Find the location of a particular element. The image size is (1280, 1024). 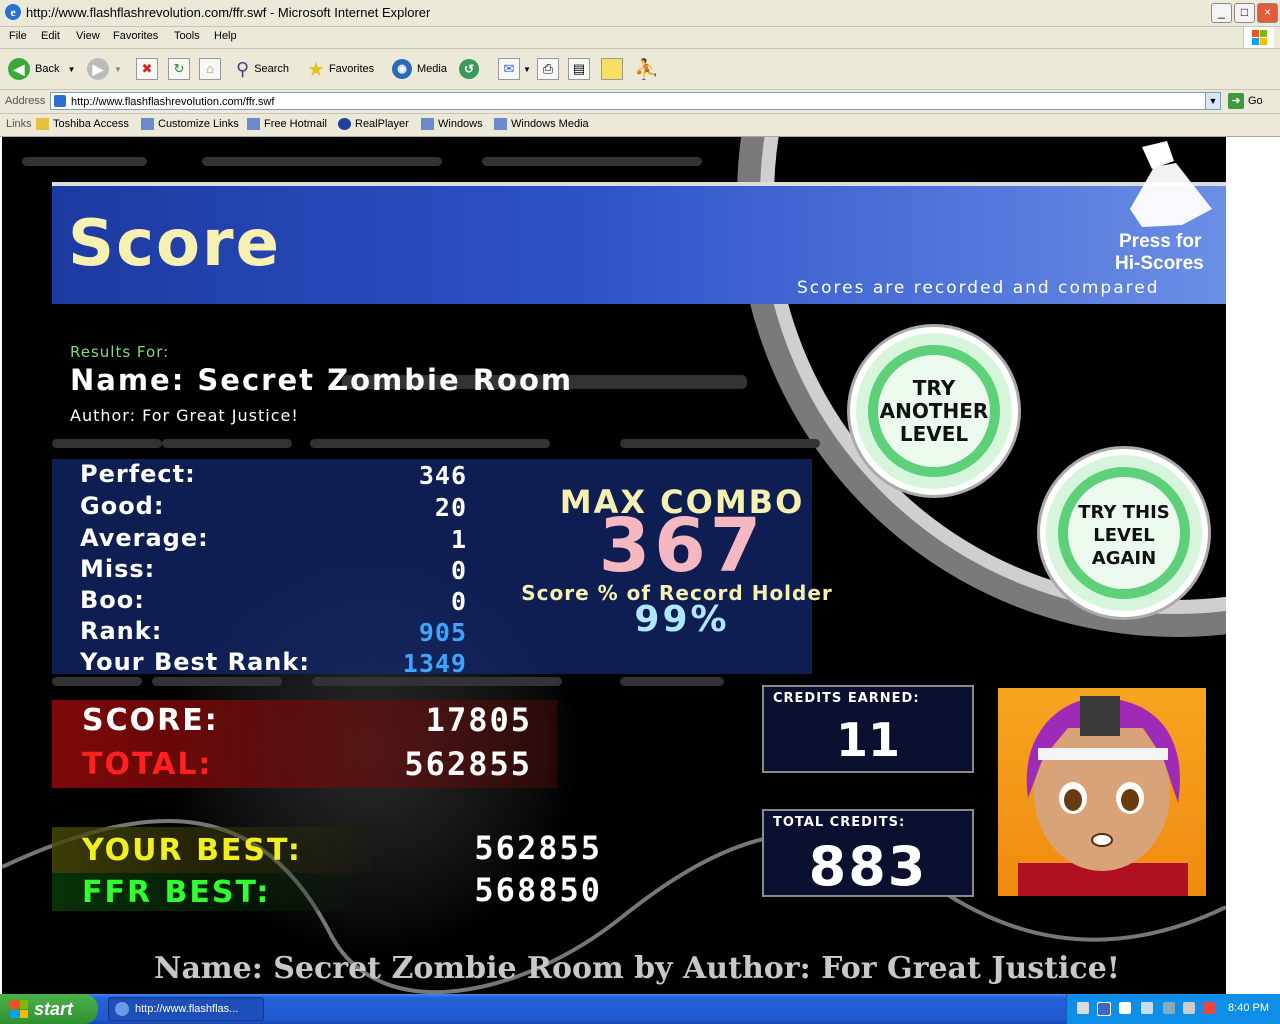

ie-icon is located at coordinates (122, 1009).